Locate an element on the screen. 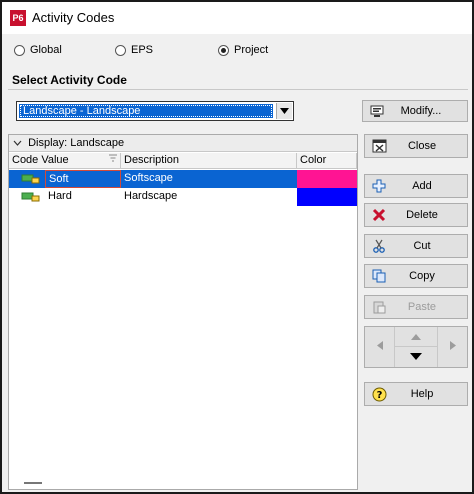  delete-label: Delete is located at coordinates (422, 215).